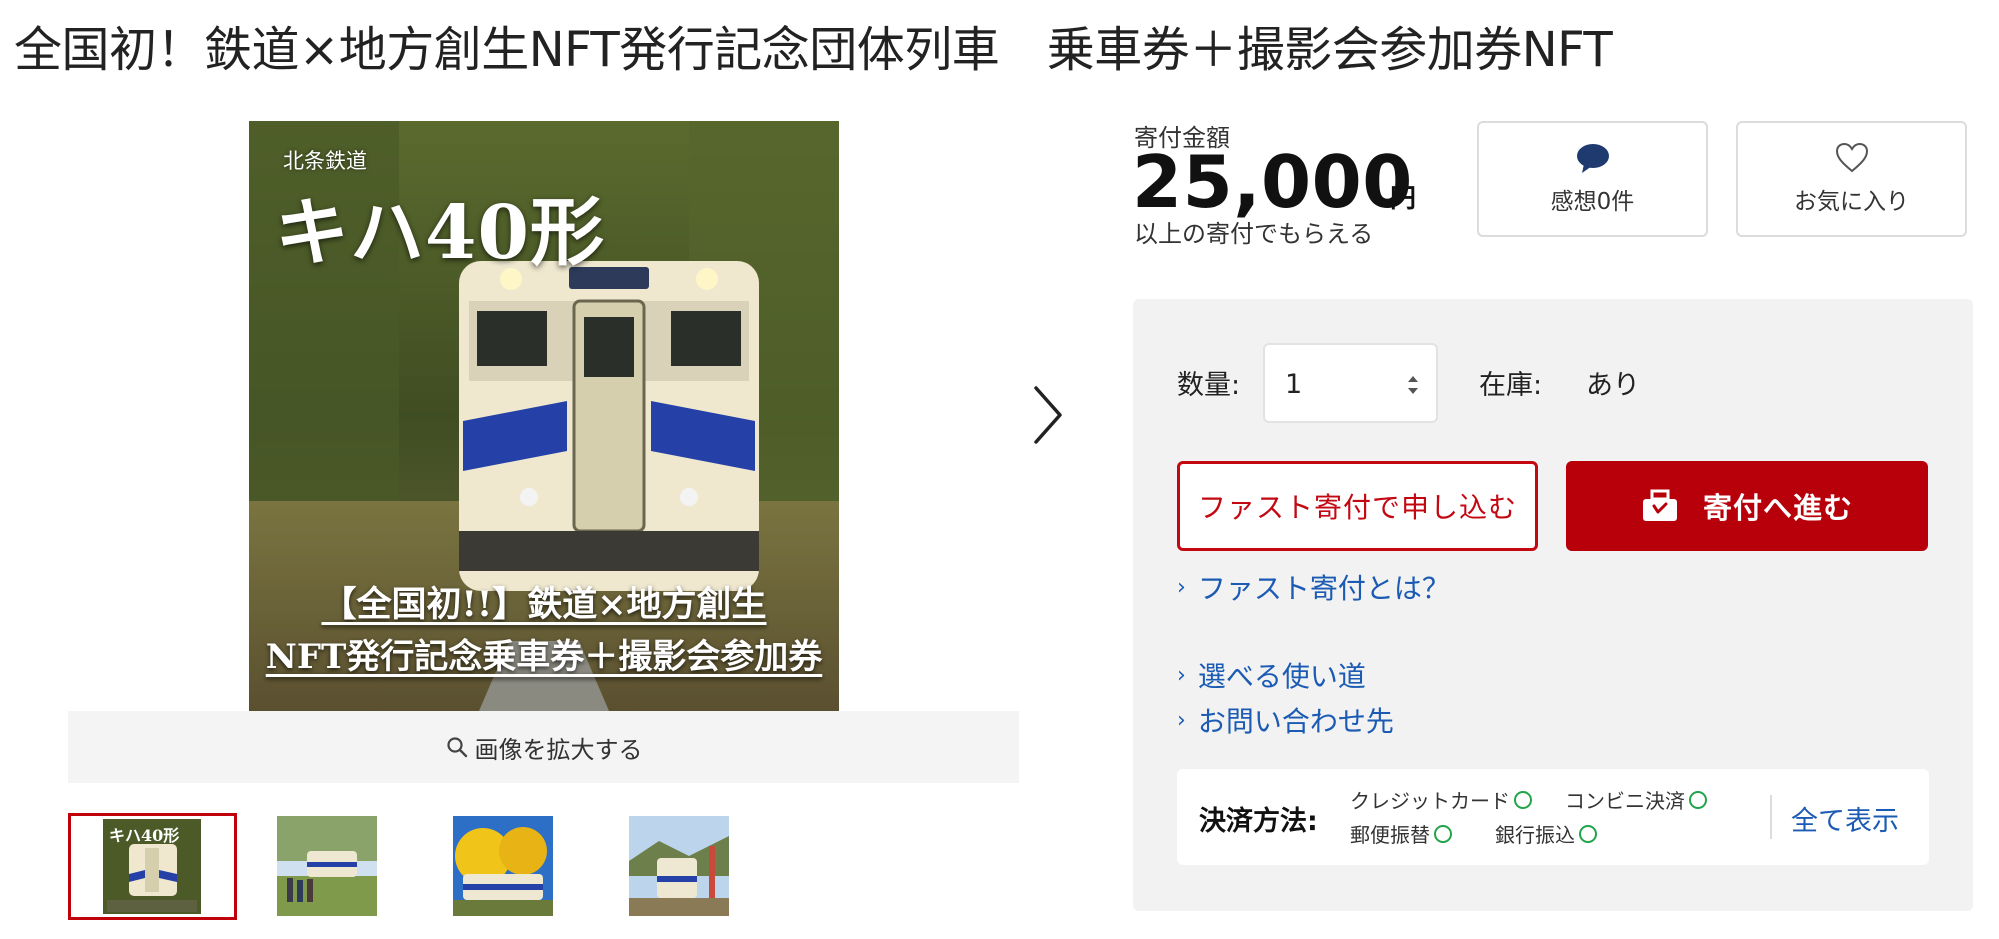  I want to click on proceed-donation-button: 寄付へ進む, so click(1747, 506).